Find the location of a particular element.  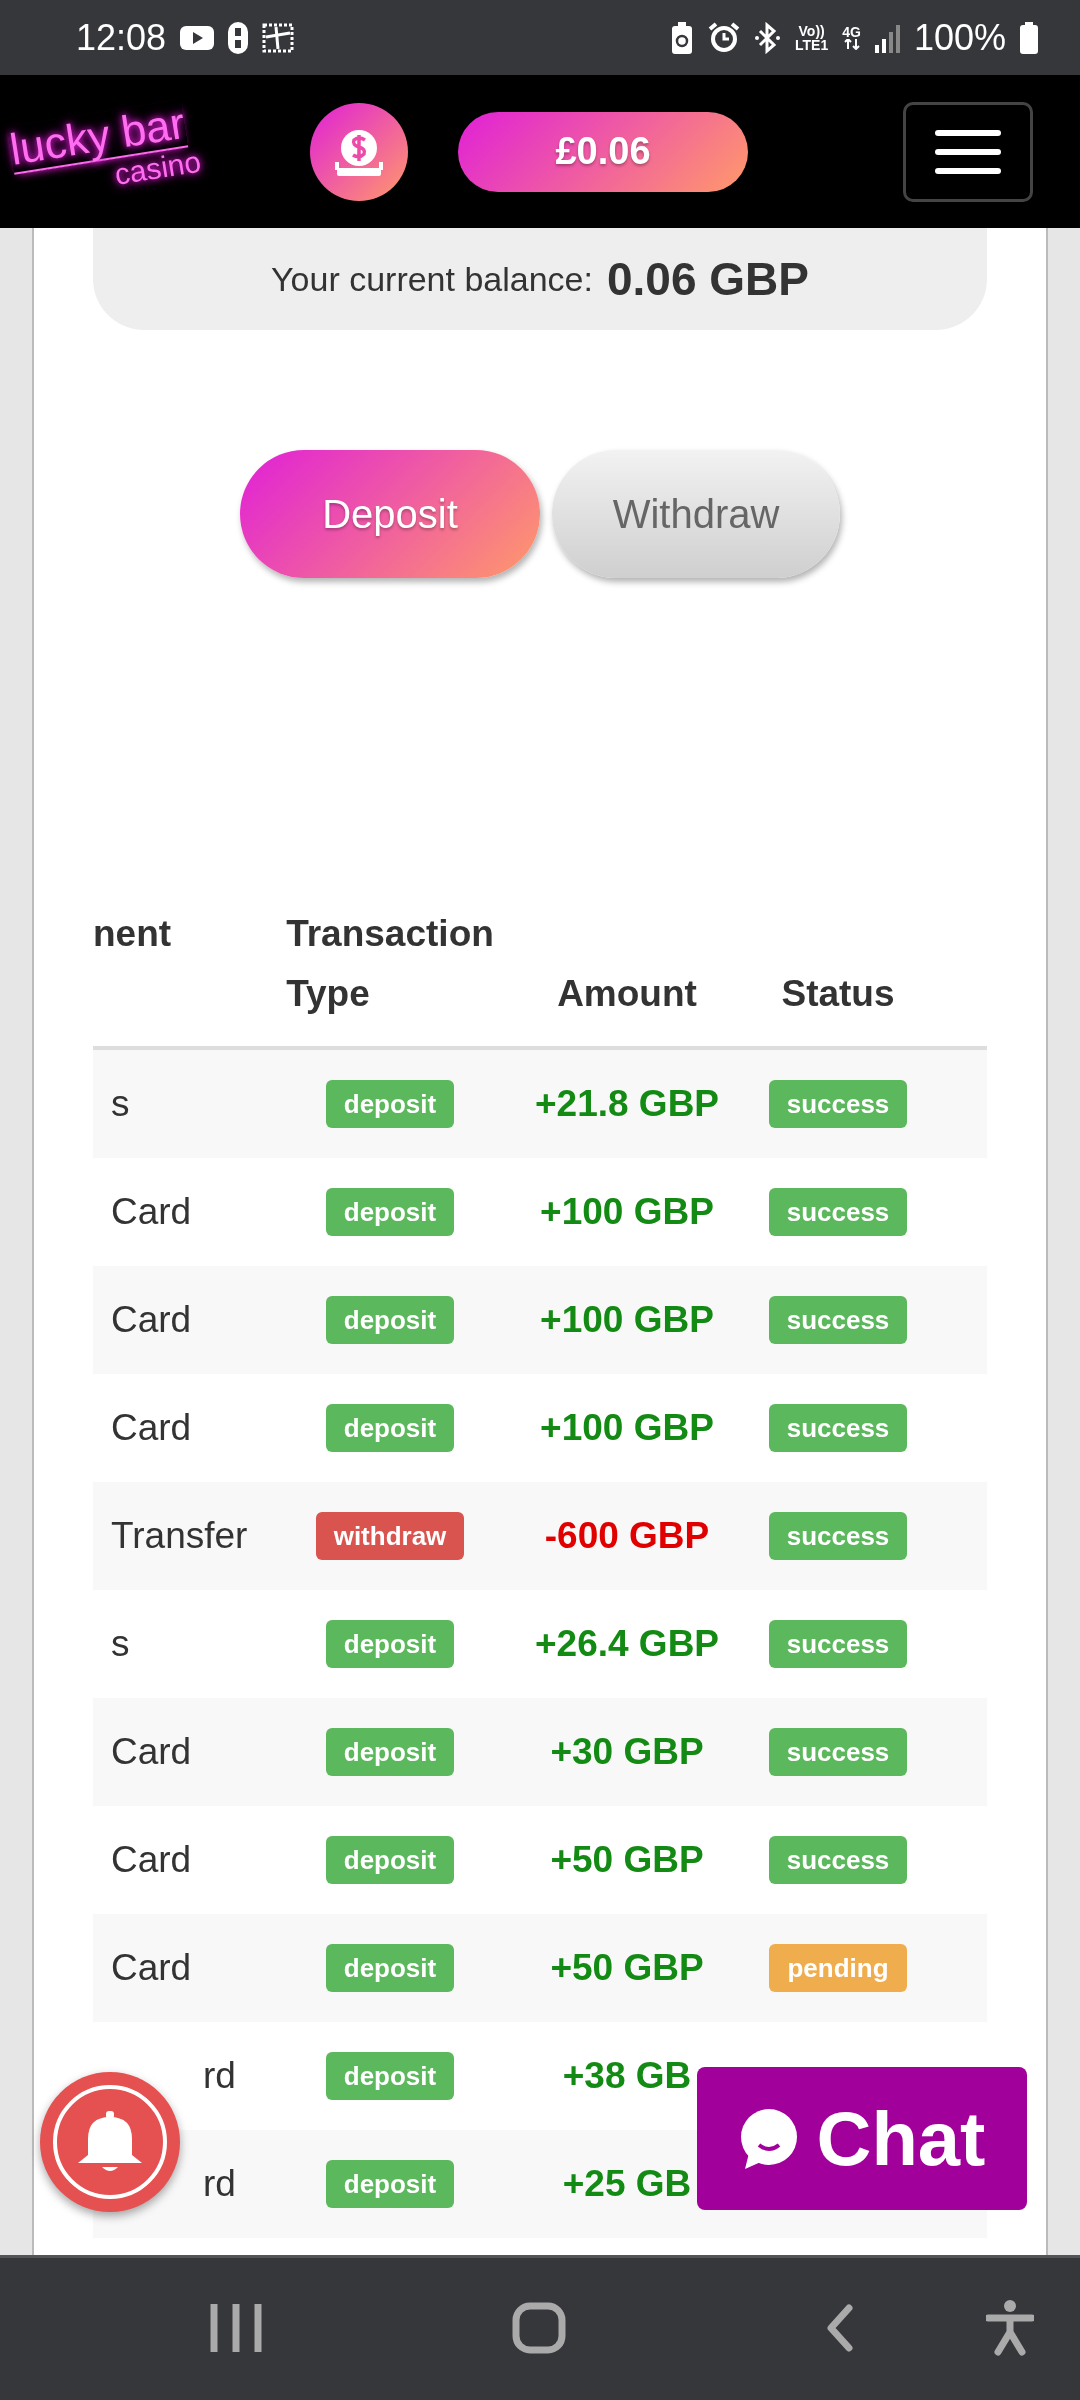

type-badge: withdraw is located at coordinates (390, 1536).